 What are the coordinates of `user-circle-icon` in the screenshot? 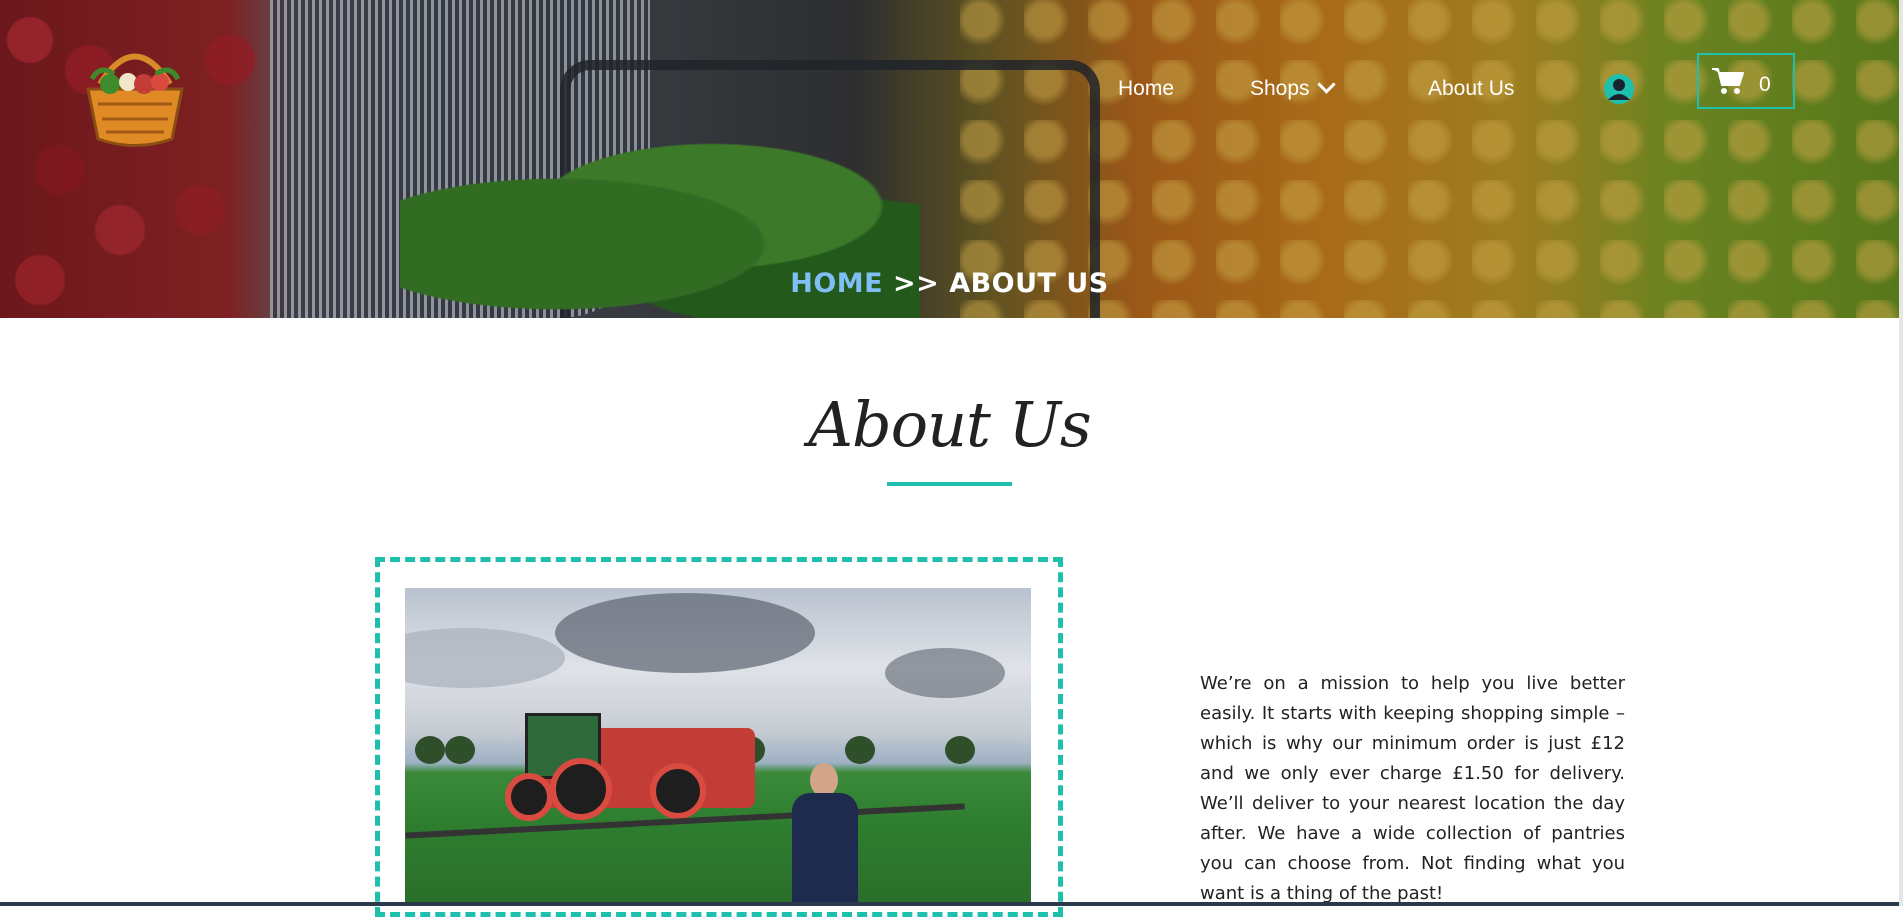 It's located at (1619, 89).